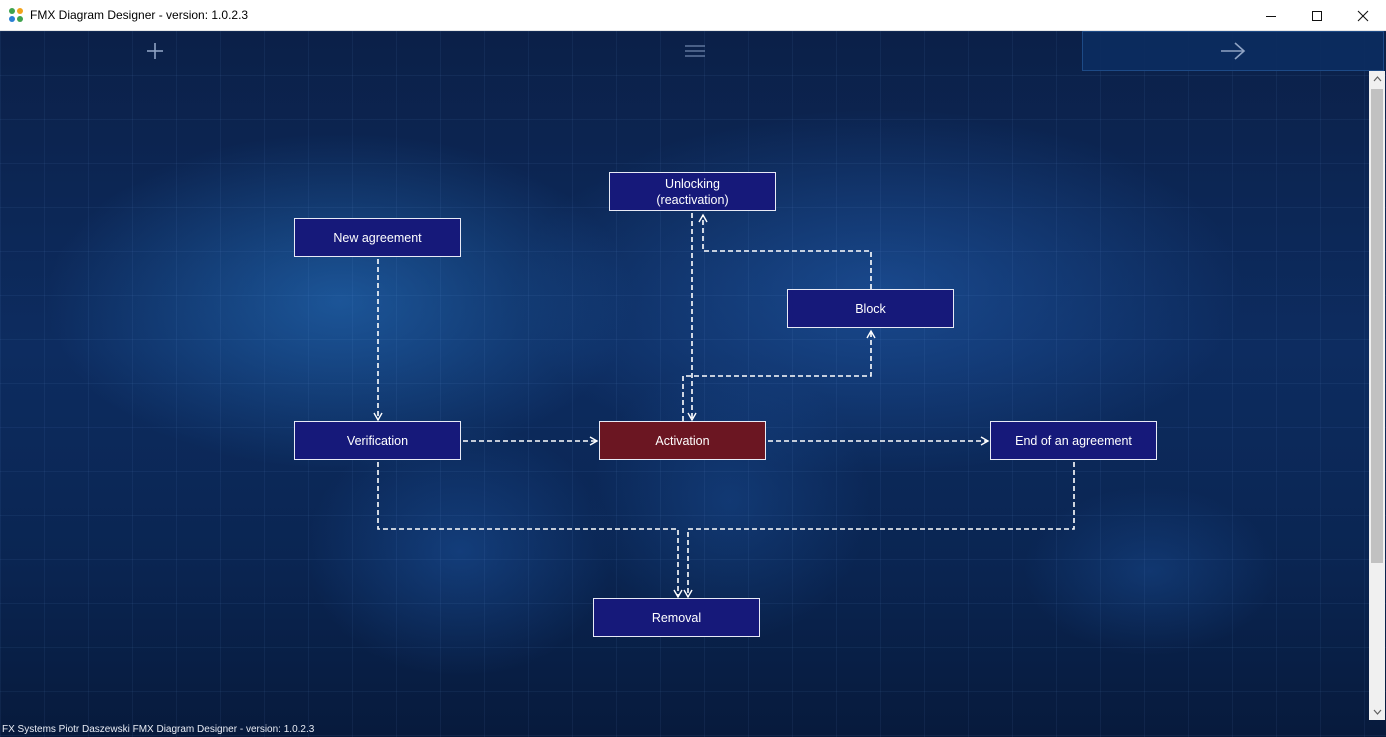  I want to click on node-new-agreement: New agreement, so click(377, 237).